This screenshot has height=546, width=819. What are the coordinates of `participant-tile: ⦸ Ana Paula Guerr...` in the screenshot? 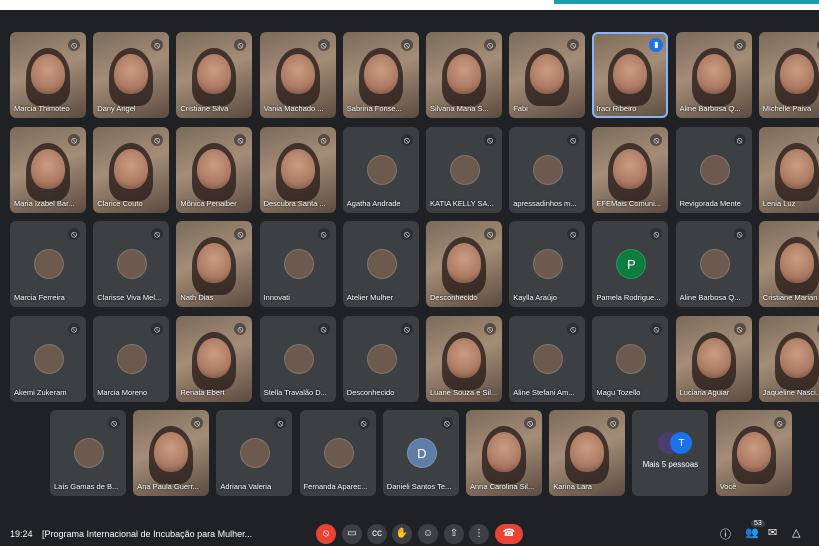 It's located at (171, 453).